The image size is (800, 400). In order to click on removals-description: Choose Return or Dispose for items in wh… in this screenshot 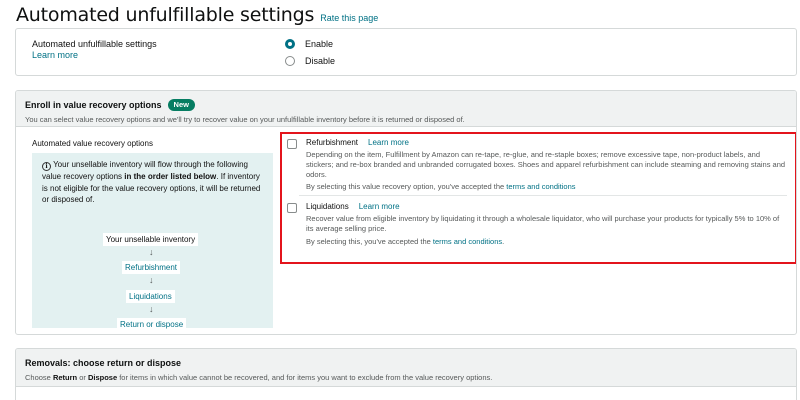, I will do `click(406, 377)`.